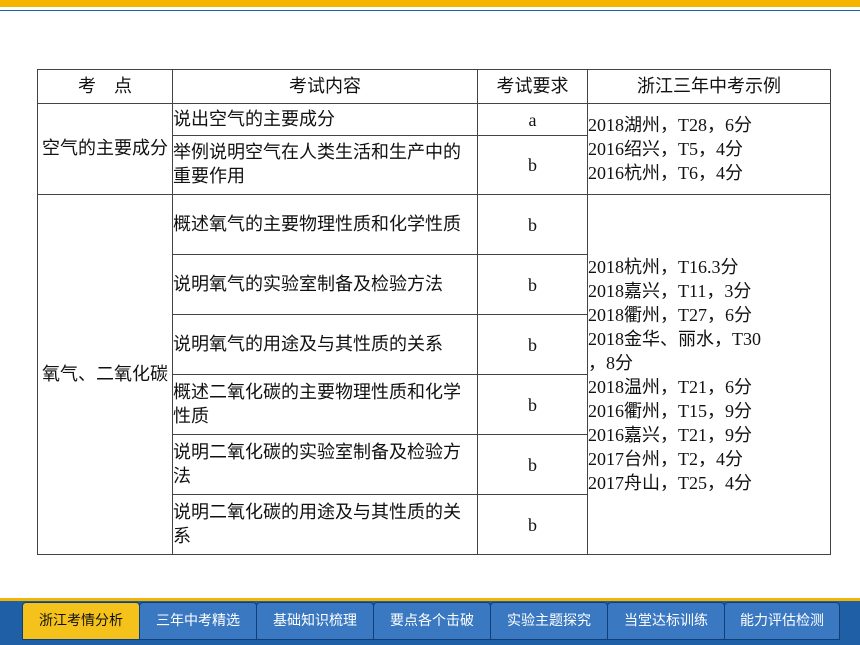  I want to click on tab-in-class-practice: 当堂达标训练, so click(666, 621).